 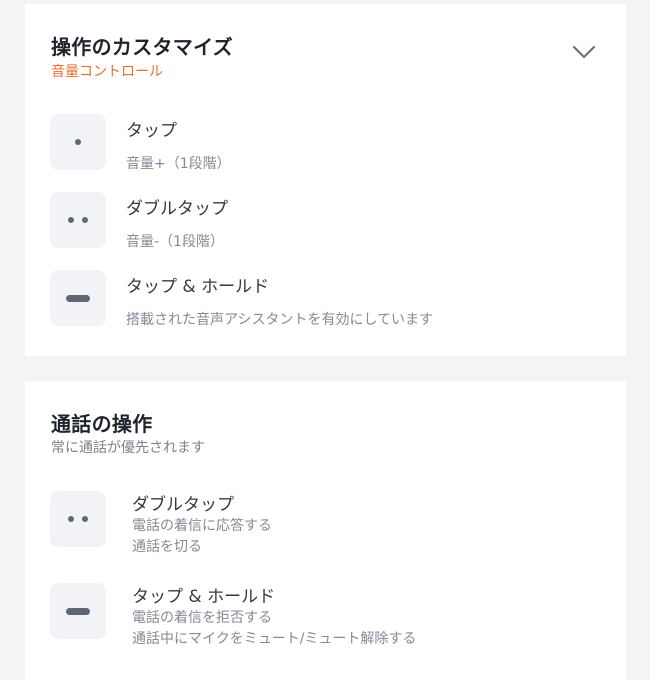 What do you see at coordinates (584, 52) in the screenshot?
I see `chevron-down-icon` at bounding box center [584, 52].